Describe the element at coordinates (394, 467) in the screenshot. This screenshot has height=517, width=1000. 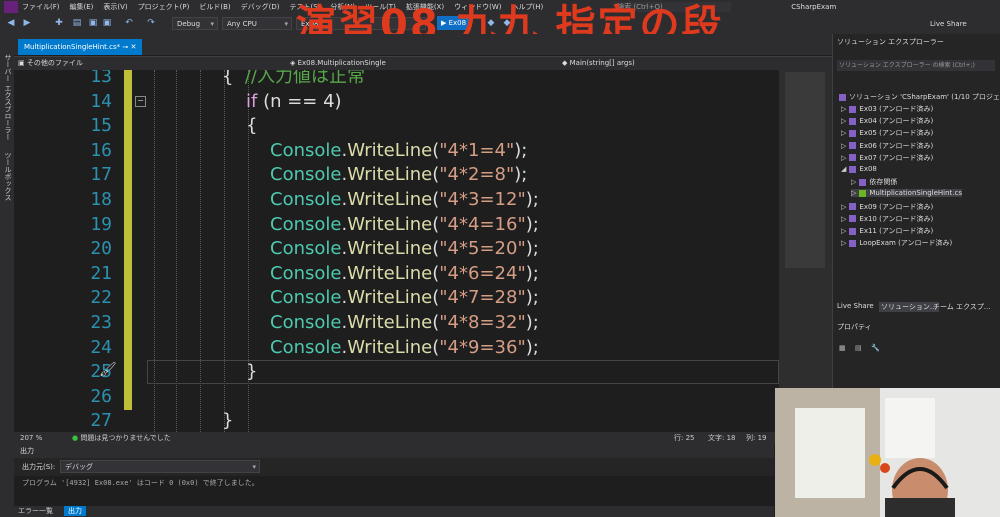
I see `output-toolbar: 出力元(S): デバッグ ▾` at that location.